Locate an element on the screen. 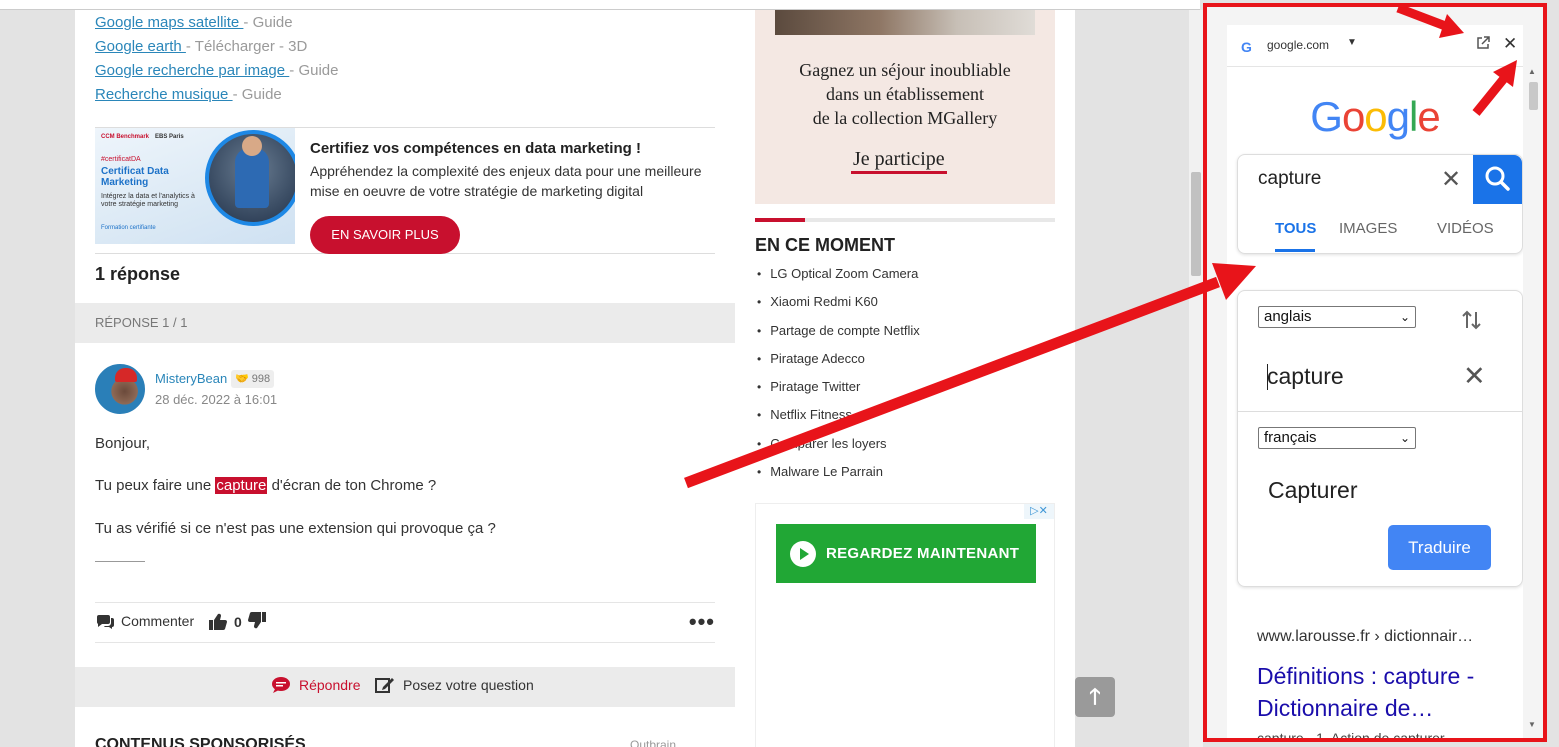  reputation-count: 998 is located at coordinates (261, 379).